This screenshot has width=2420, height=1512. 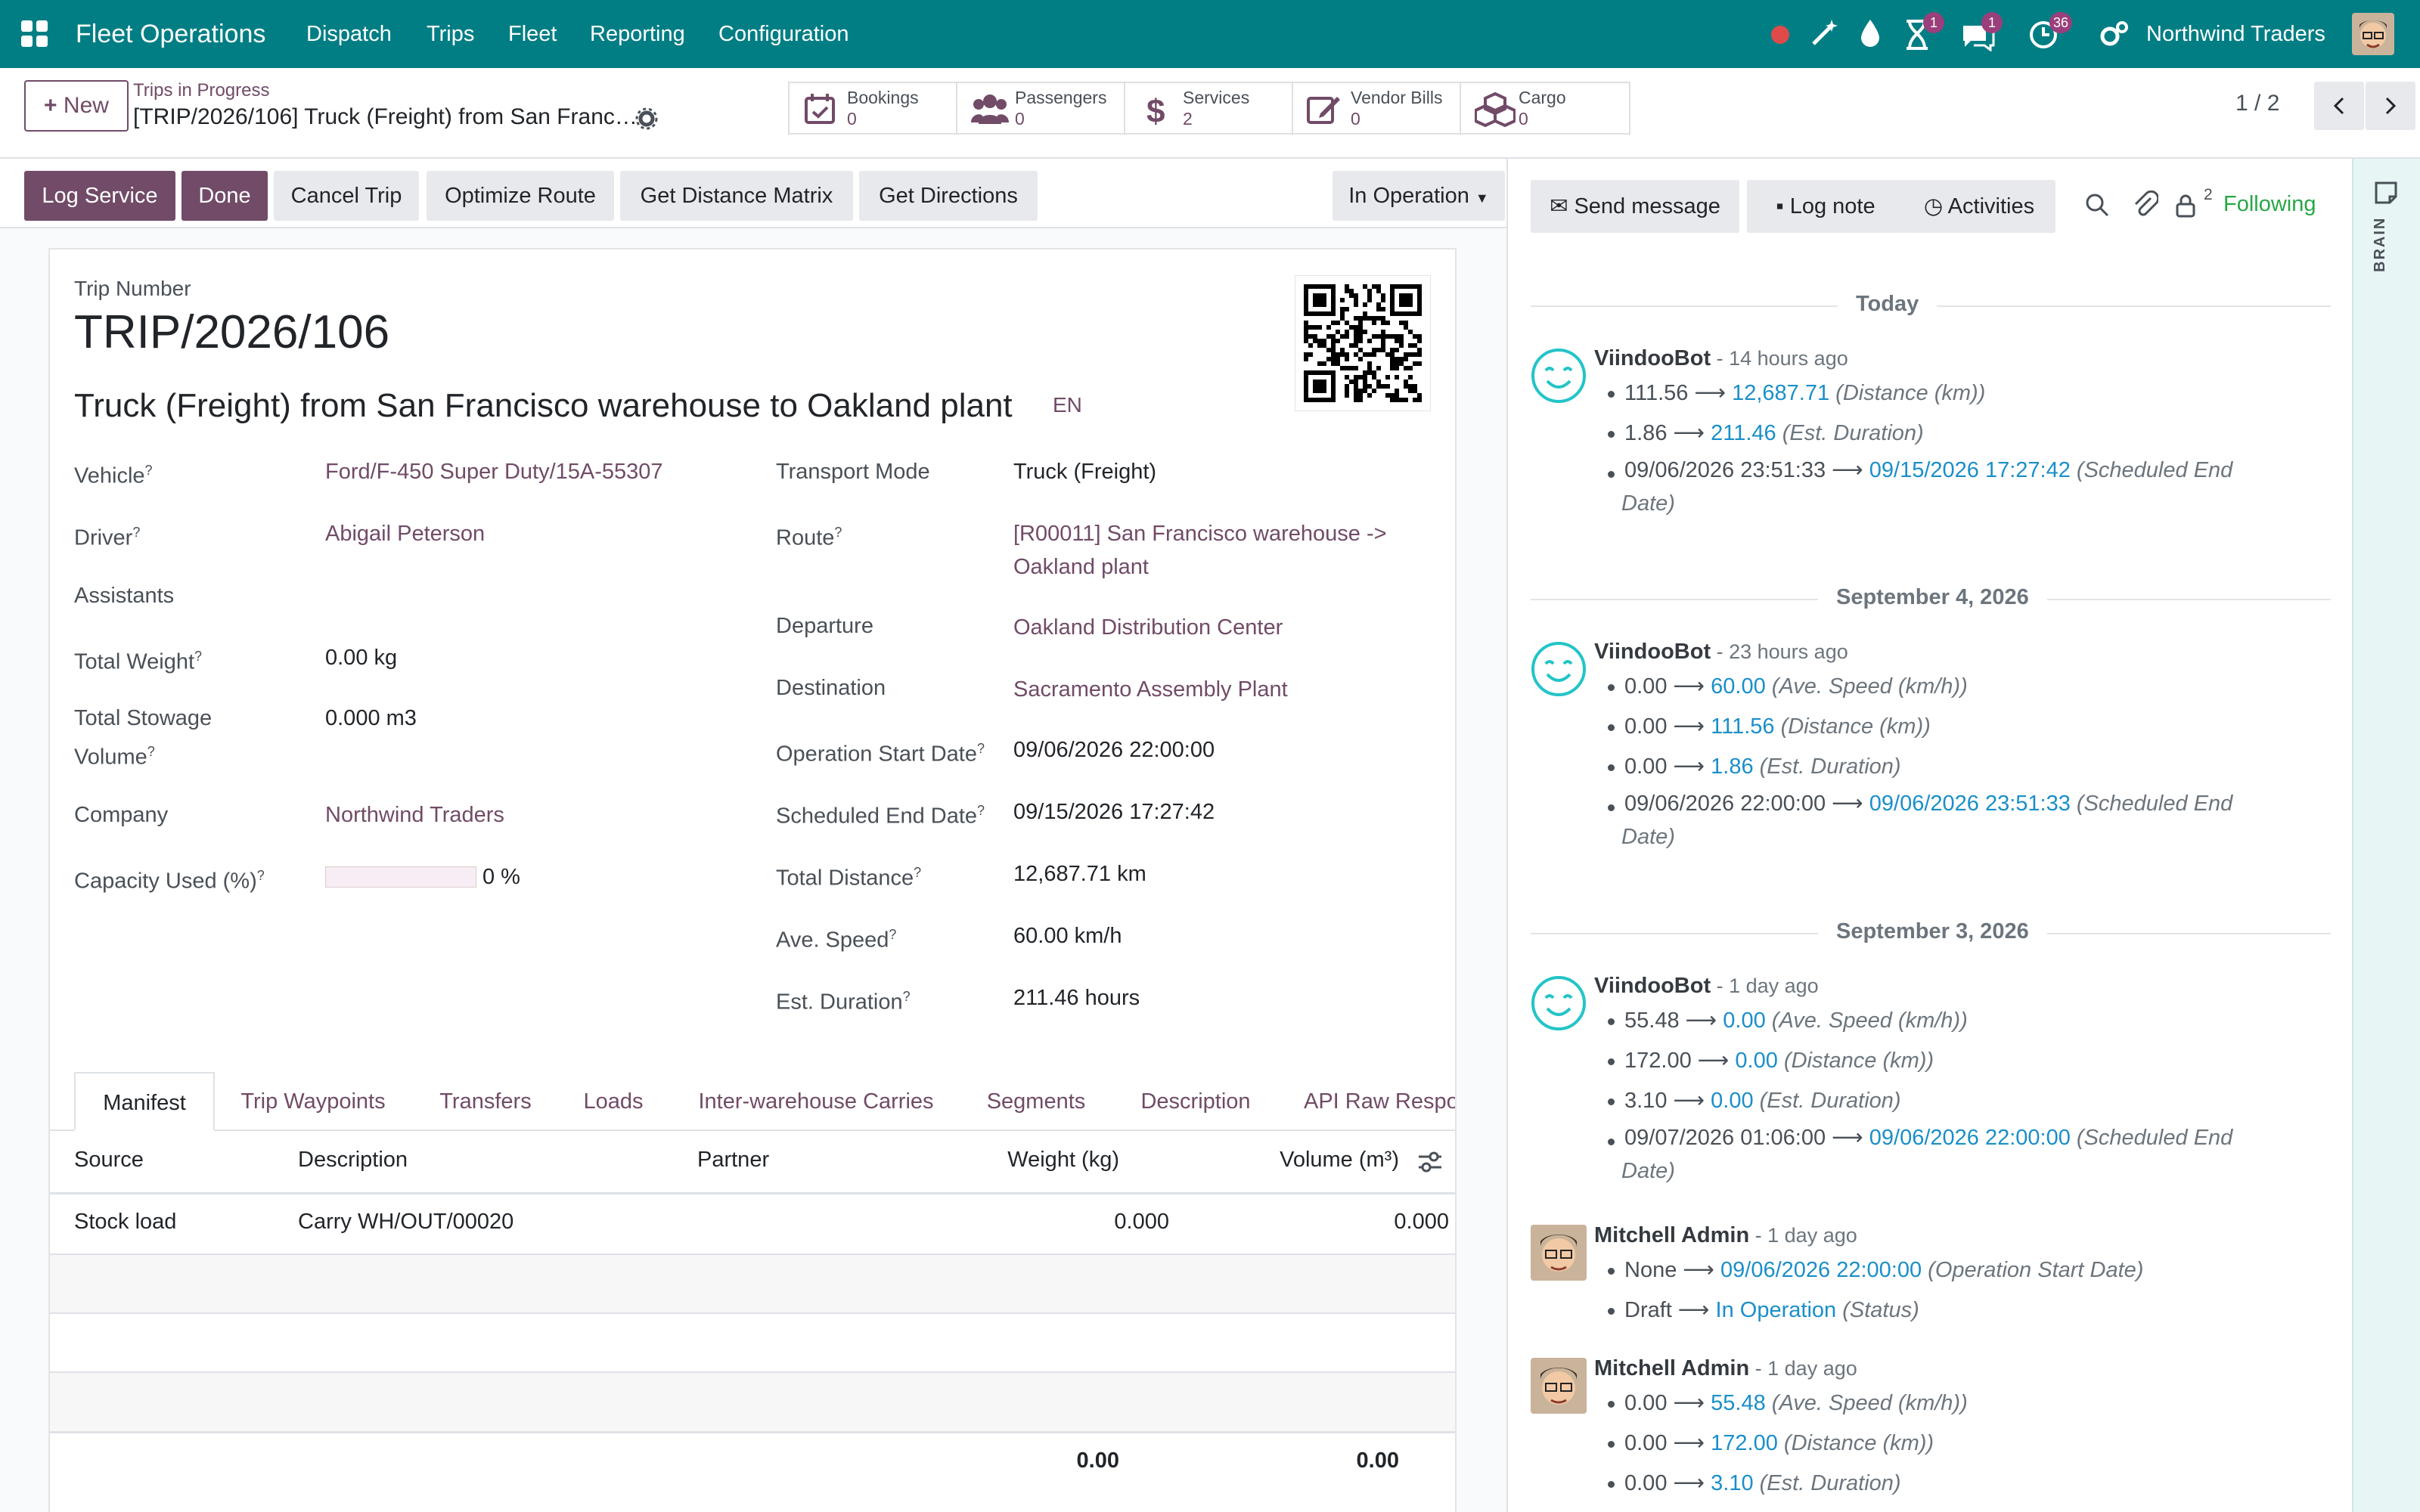 What do you see at coordinates (809, 537) in the screenshot?
I see `route-label: Route?` at bounding box center [809, 537].